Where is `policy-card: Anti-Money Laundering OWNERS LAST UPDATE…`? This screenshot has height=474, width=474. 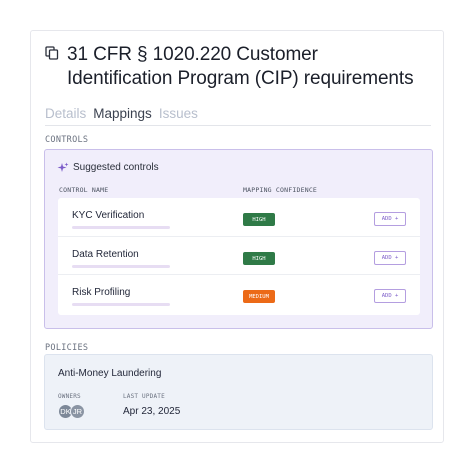 policy-card: Anti-Money Laundering OWNERS LAST UPDATE… is located at coordinates (238, 392).